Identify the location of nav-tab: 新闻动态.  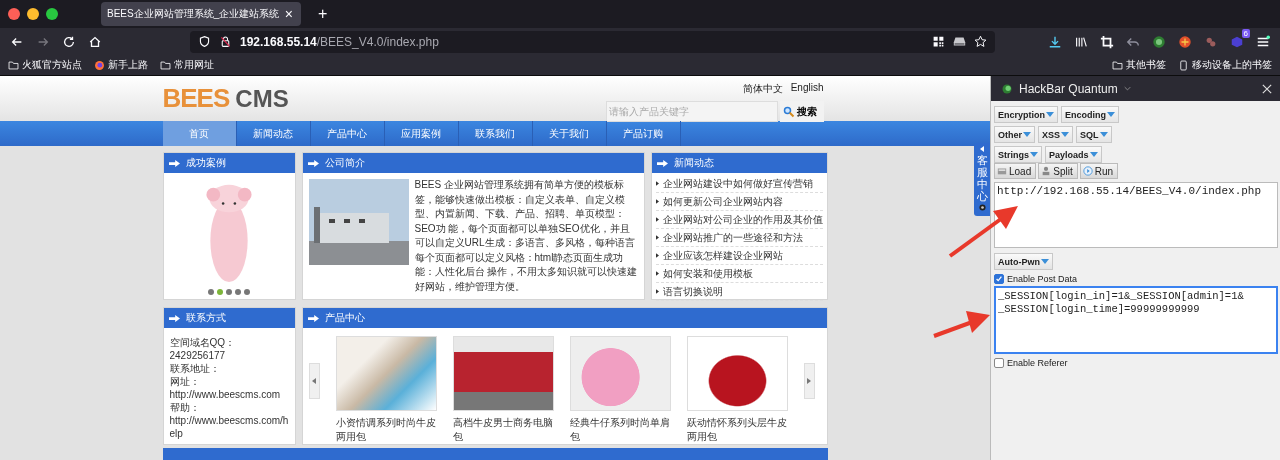
(273, 133).